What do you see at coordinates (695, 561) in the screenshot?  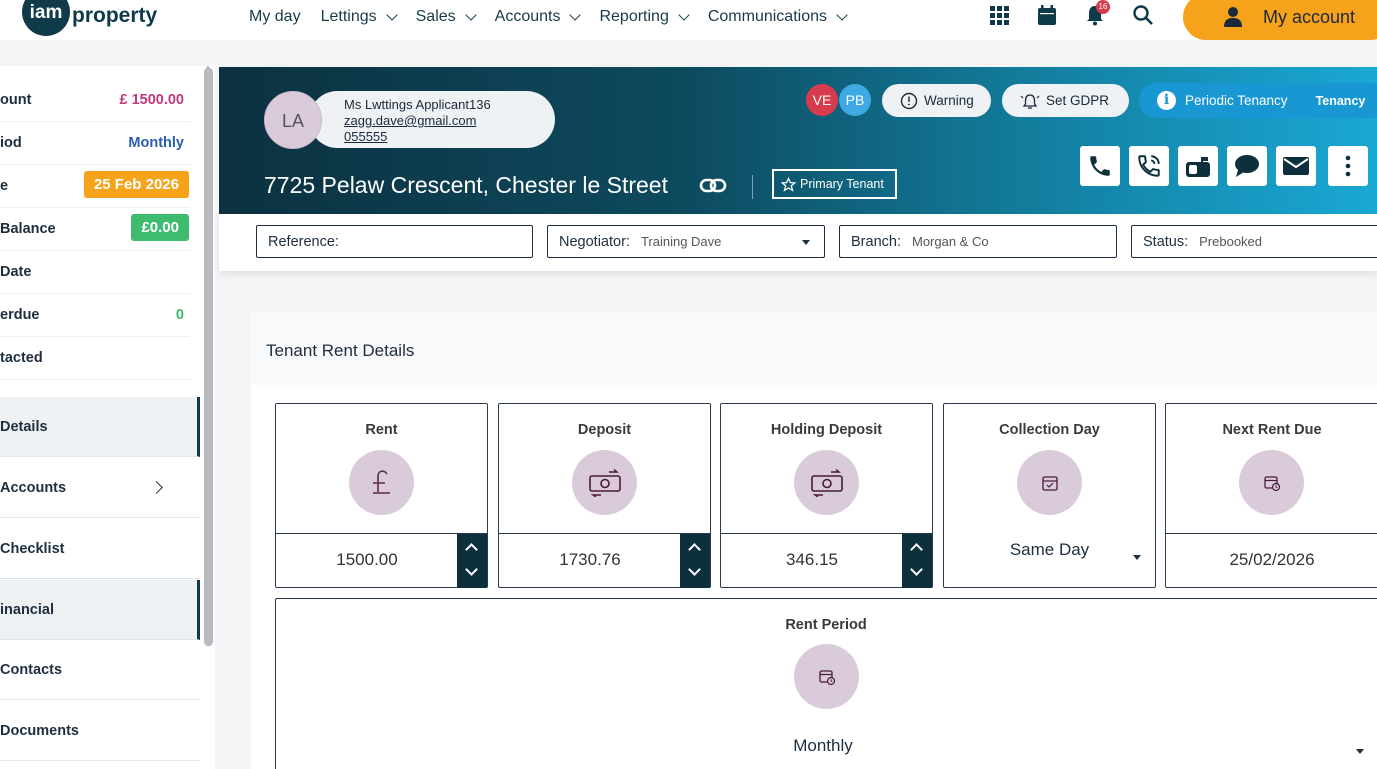 I see `deposit-stepper` at bounding box center [695, 561].